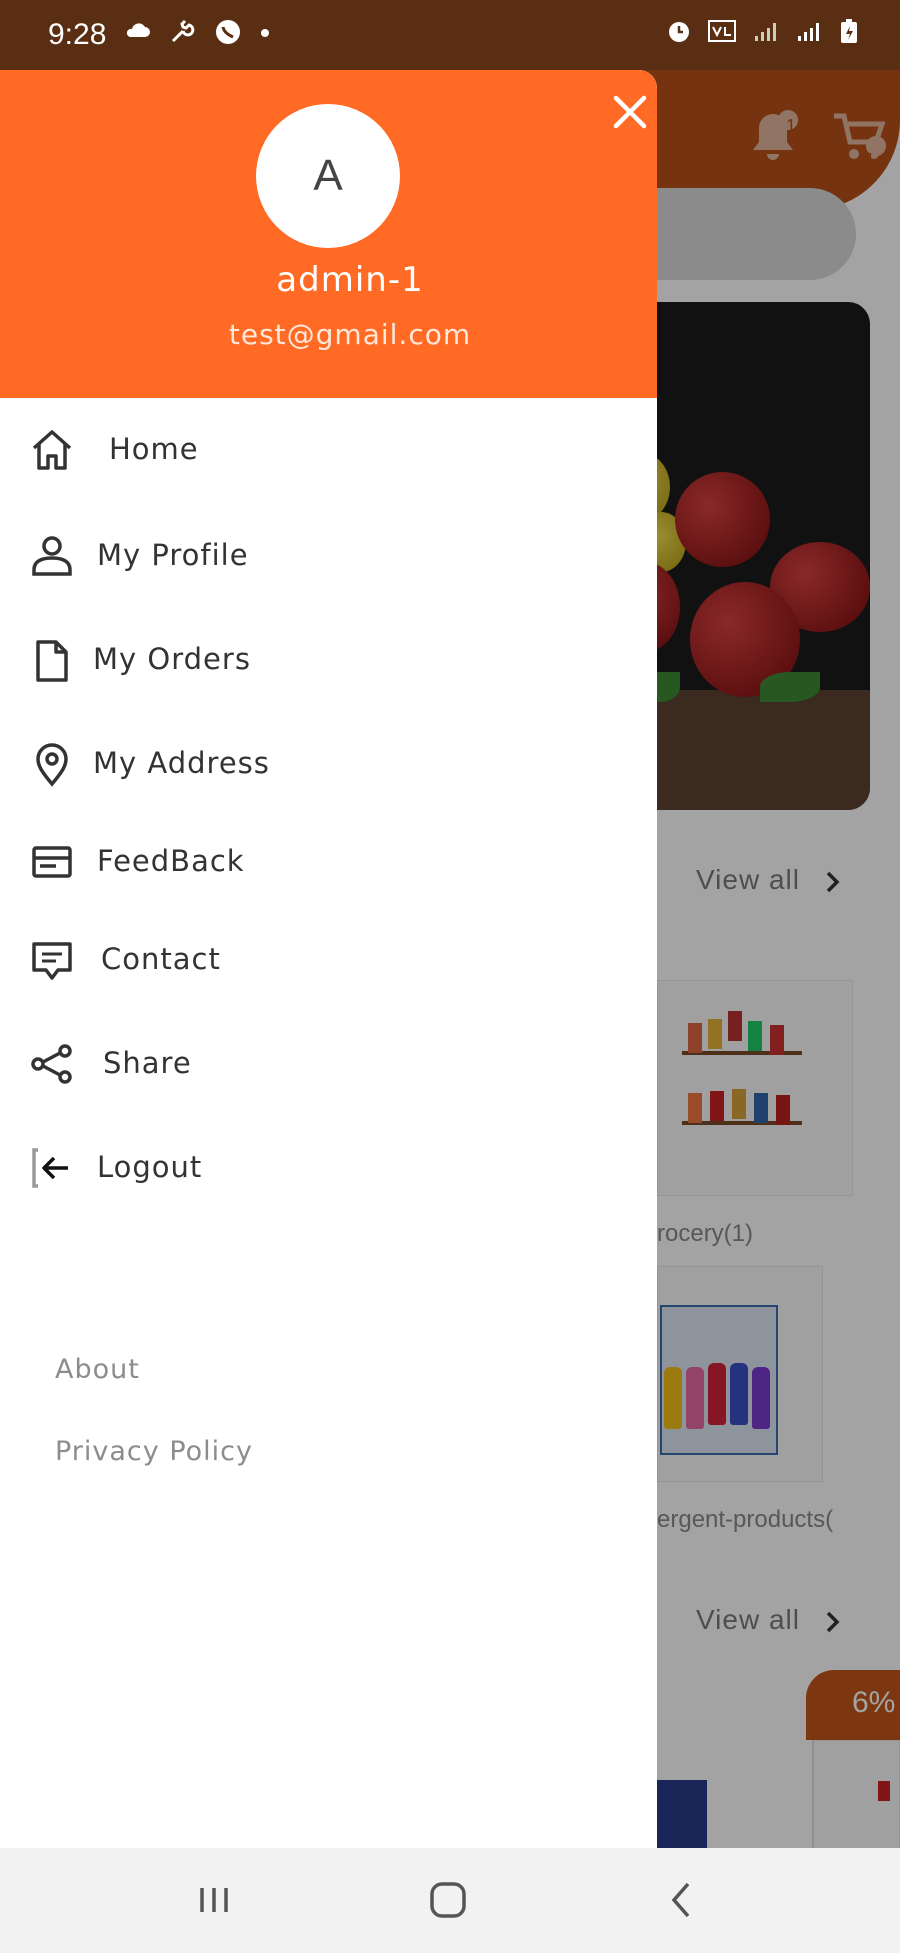  What do you see at coordinates (173, 555) in the screenshot?
I see `menu-label: My Profile` at bounding box center [173, 555].